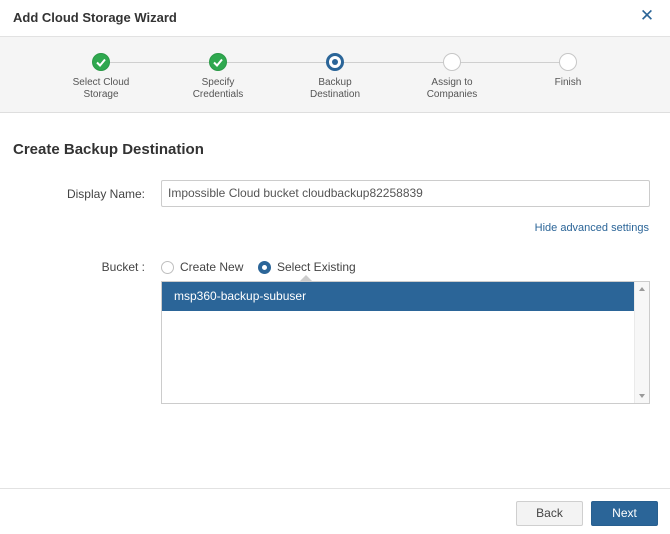 This screenshot has width=670, height=534. What do you see at coordinates (264, 267) in the screenshot?
I see `radio-checked-icon` at bounding box center [264, 267].